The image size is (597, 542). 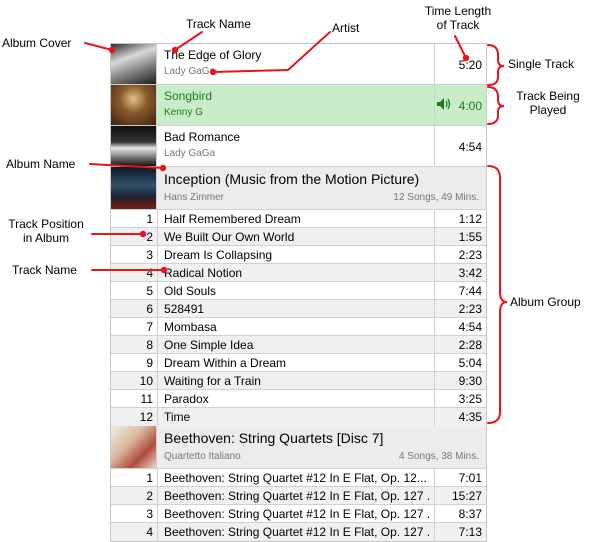 What do you see at coordinates (190, 71) in the screenshot?
I see `track-artist: Lady GaGa` at bounding box center [190, 71].